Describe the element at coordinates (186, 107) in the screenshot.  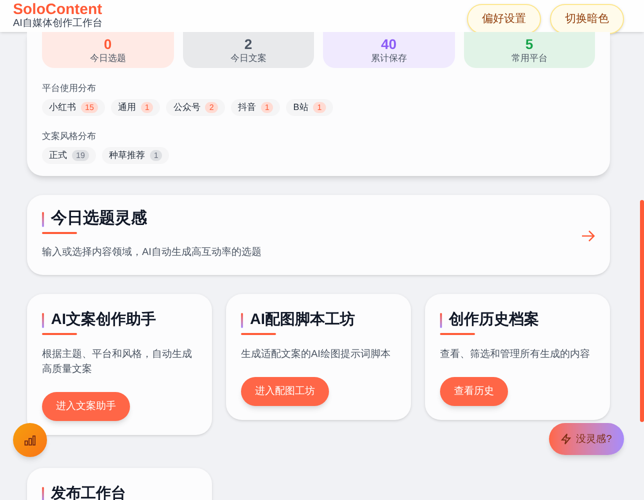
I see `tag-label: 公众号` at that location.